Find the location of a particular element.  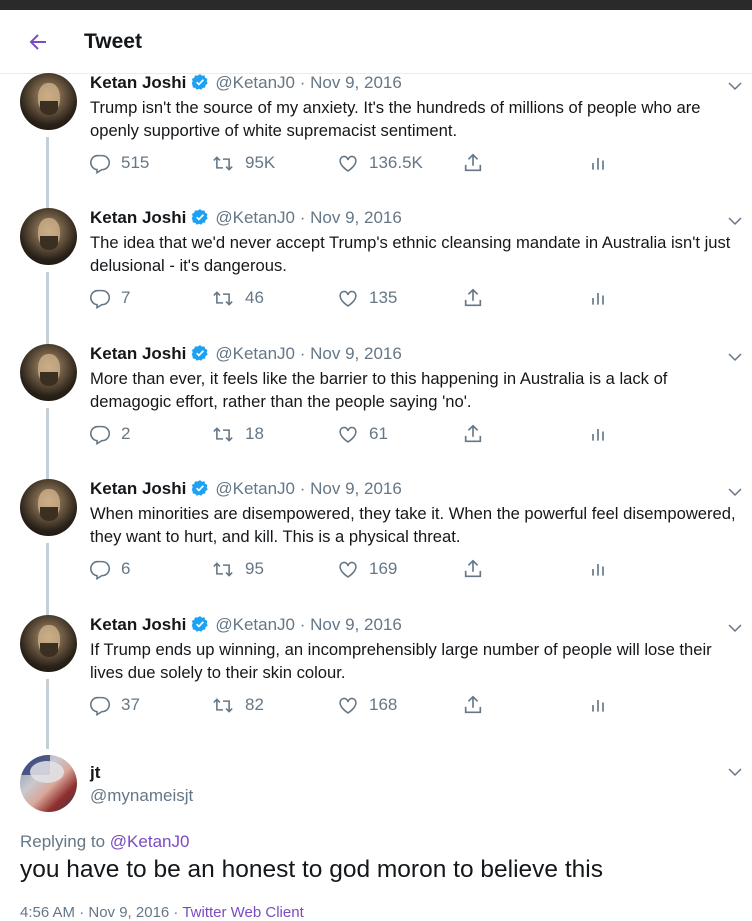

retweet-button: 82 is located at coordinates (237, 705).